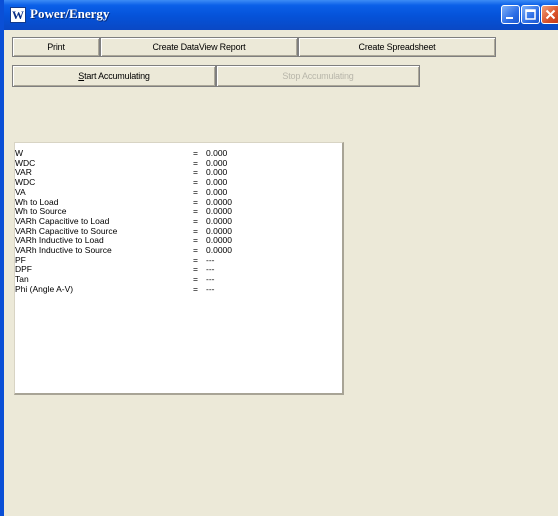  I want to click on reading-label: VARh Capacitive to Source, so click(66, 230).